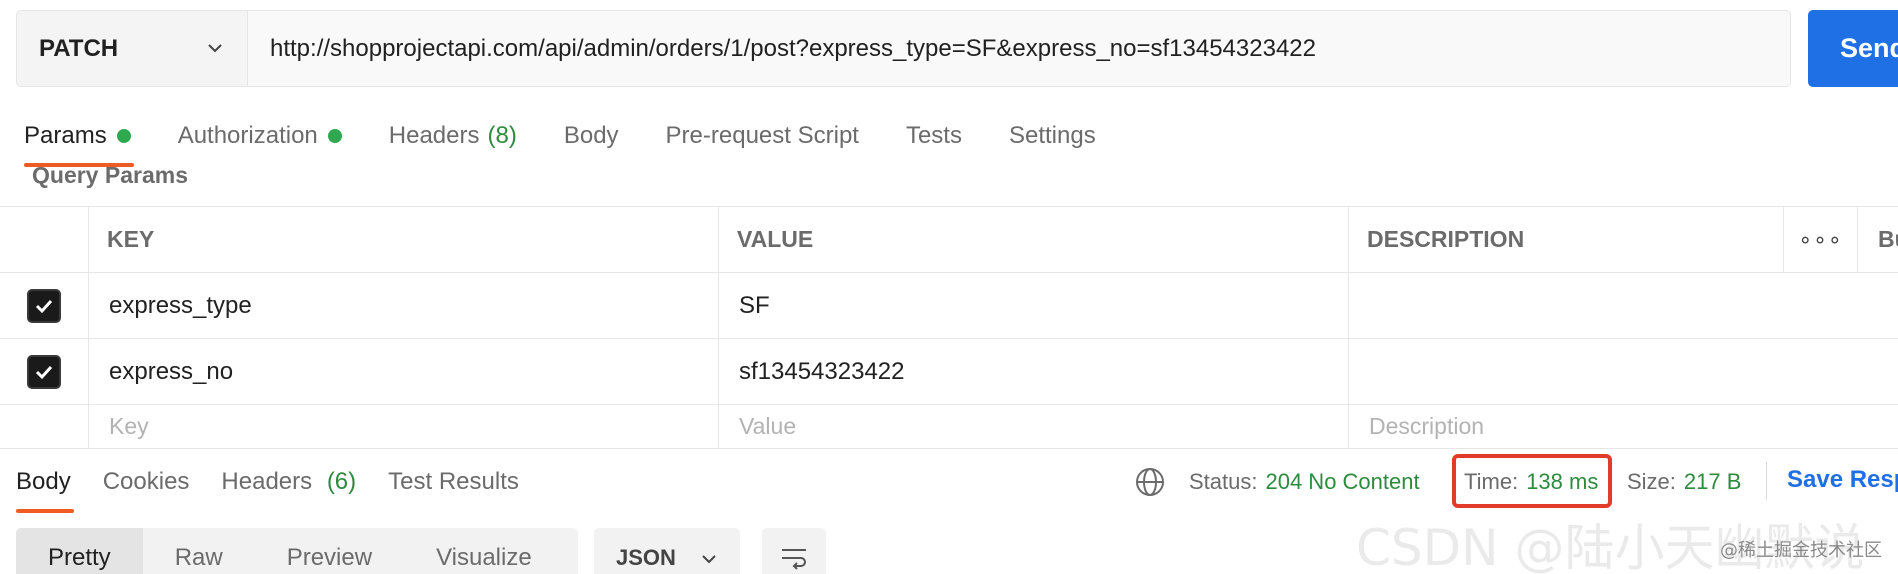 The width and height of the screenshot is (1898, 574). What do you see at coordinates (180, 305) in the screenshot?
I see `param-key: express_type` at bounding box center [180, 305].